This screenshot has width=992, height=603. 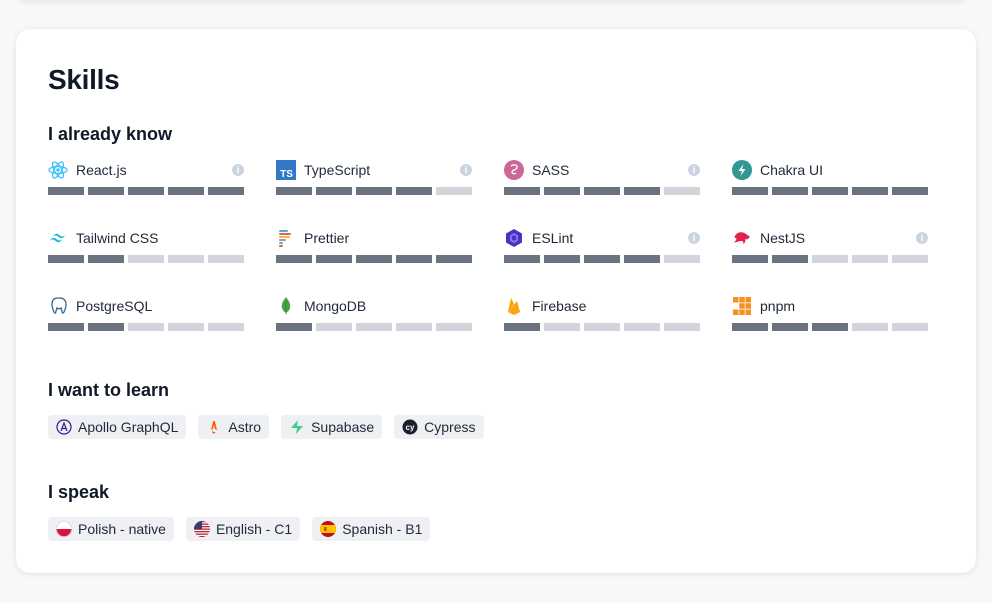 What do you see at coordinates (79, 492) in the screenshot?
I see `speak-heading: I speak` at bounding box center [79, 492].